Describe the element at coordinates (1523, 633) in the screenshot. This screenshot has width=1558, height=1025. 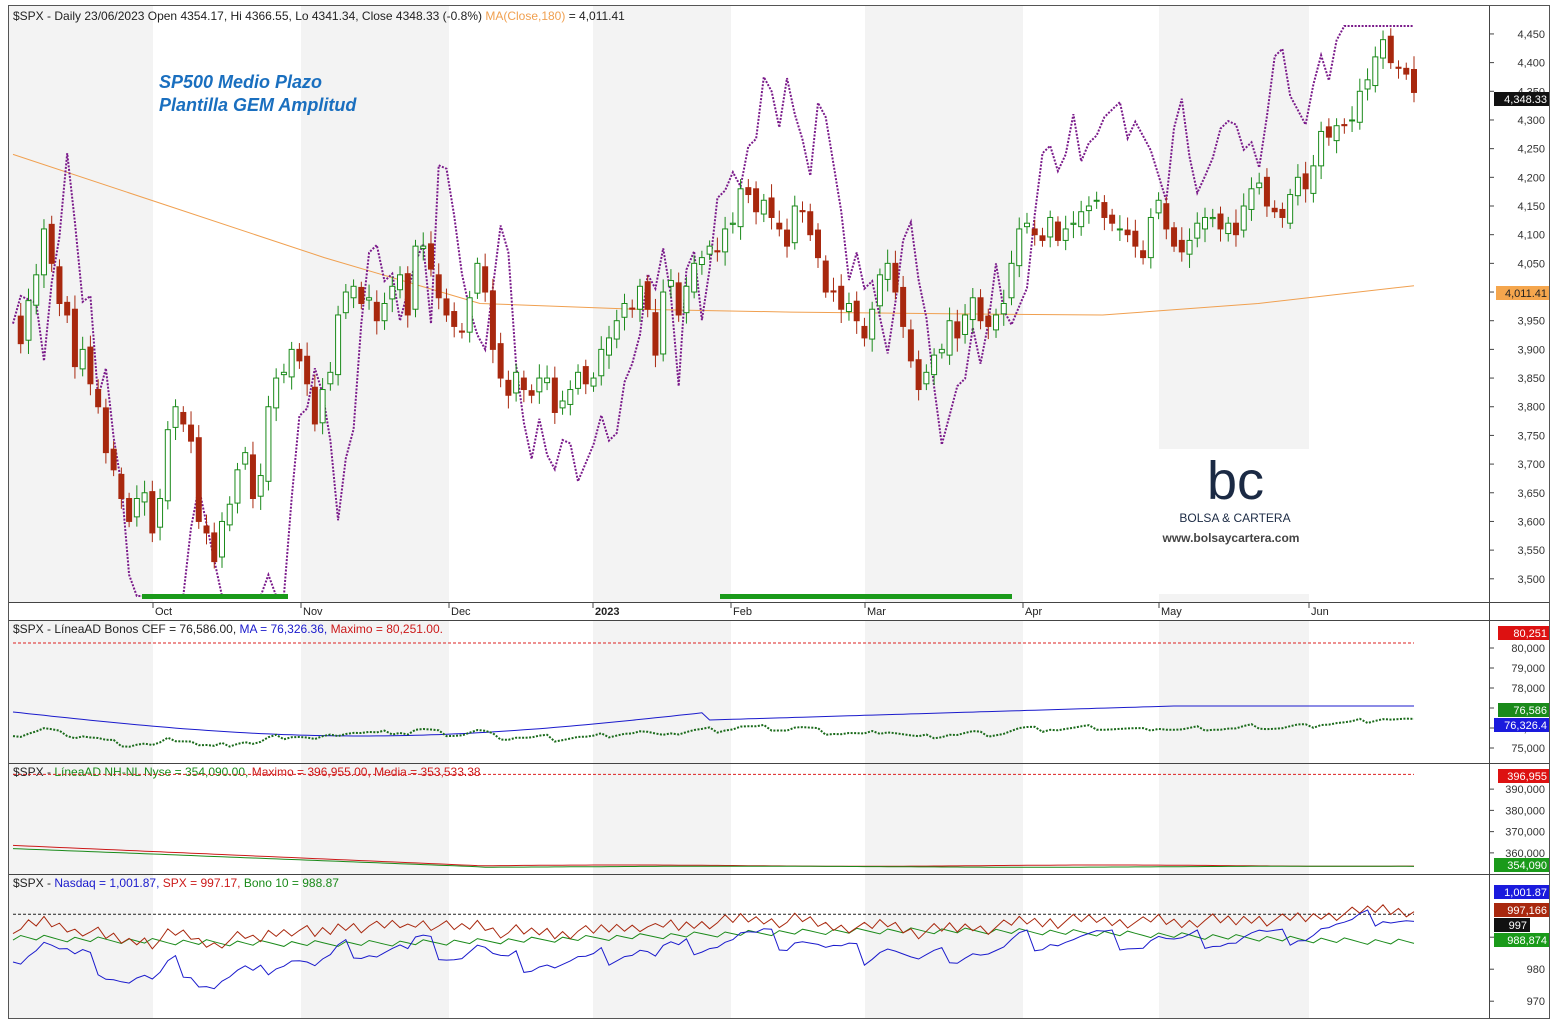
I see `pane2-tag-max: 80,251` at that location.